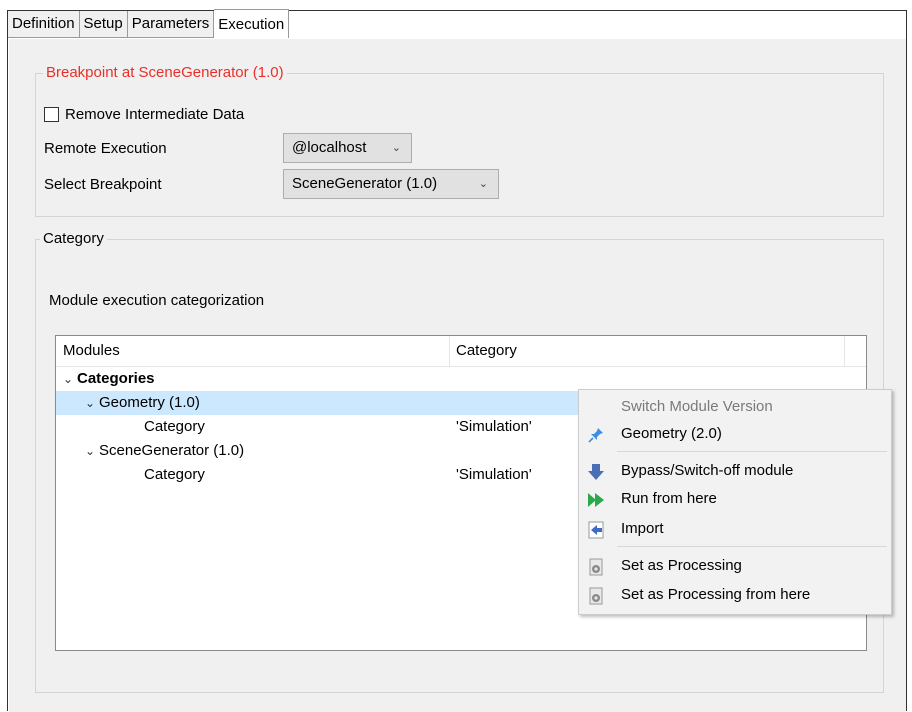  I want to click on import-icon, so click(596, 530).